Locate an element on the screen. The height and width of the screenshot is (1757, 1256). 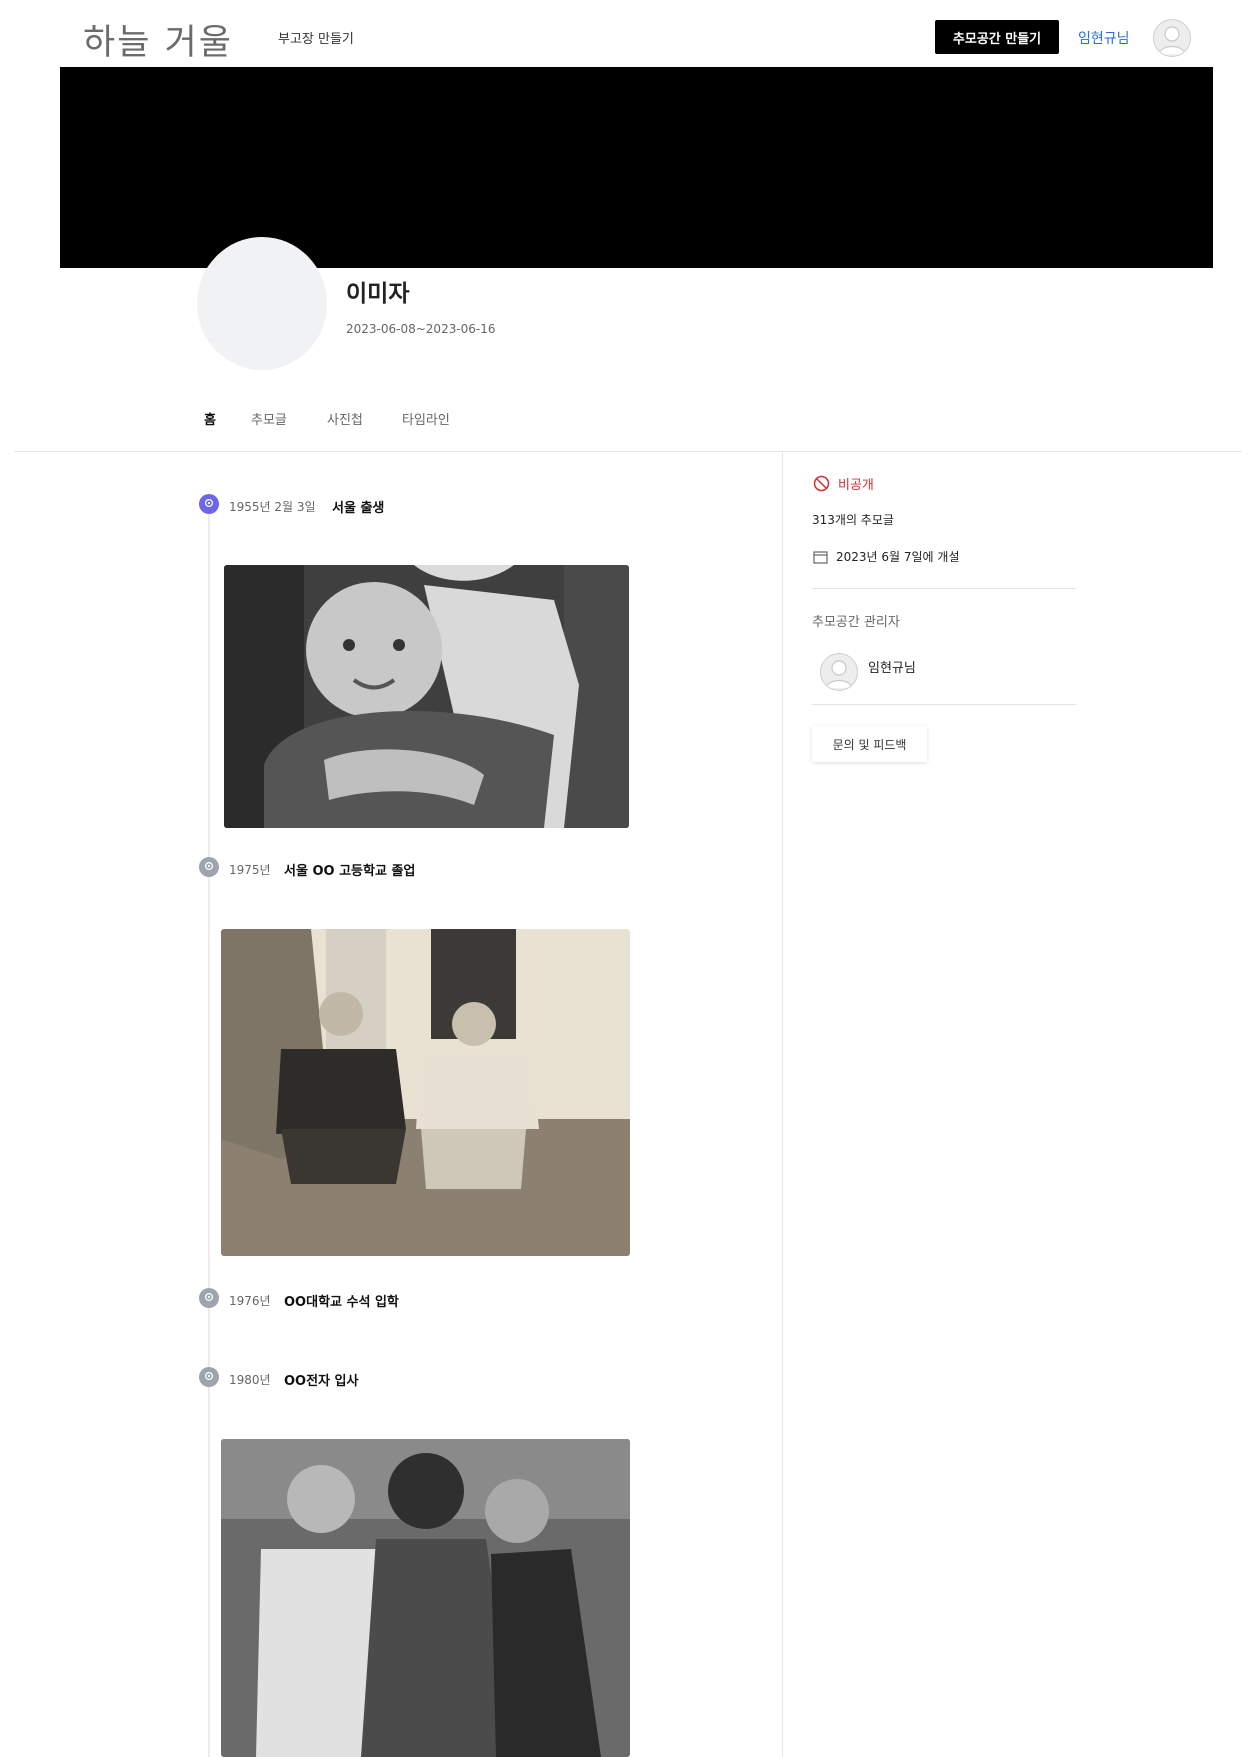
site-logo: 하늘 거울 is located at coordinates (158, 39).